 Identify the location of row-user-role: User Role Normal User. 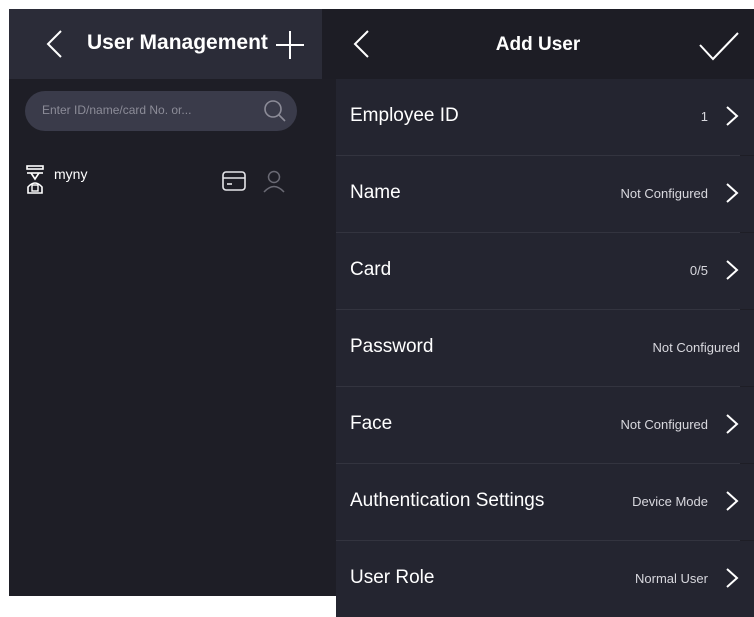
(545, 579).